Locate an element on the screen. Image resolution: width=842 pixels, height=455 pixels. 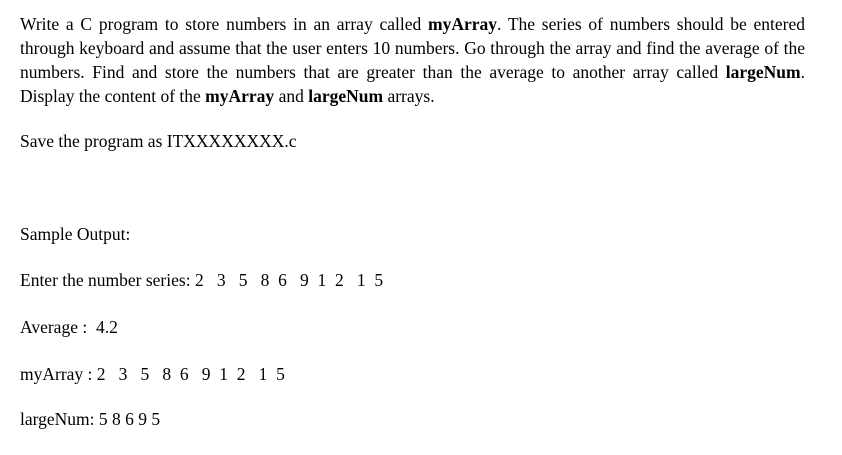
sample-output-heading: Sample Output: is located at coordinates (75, 234).